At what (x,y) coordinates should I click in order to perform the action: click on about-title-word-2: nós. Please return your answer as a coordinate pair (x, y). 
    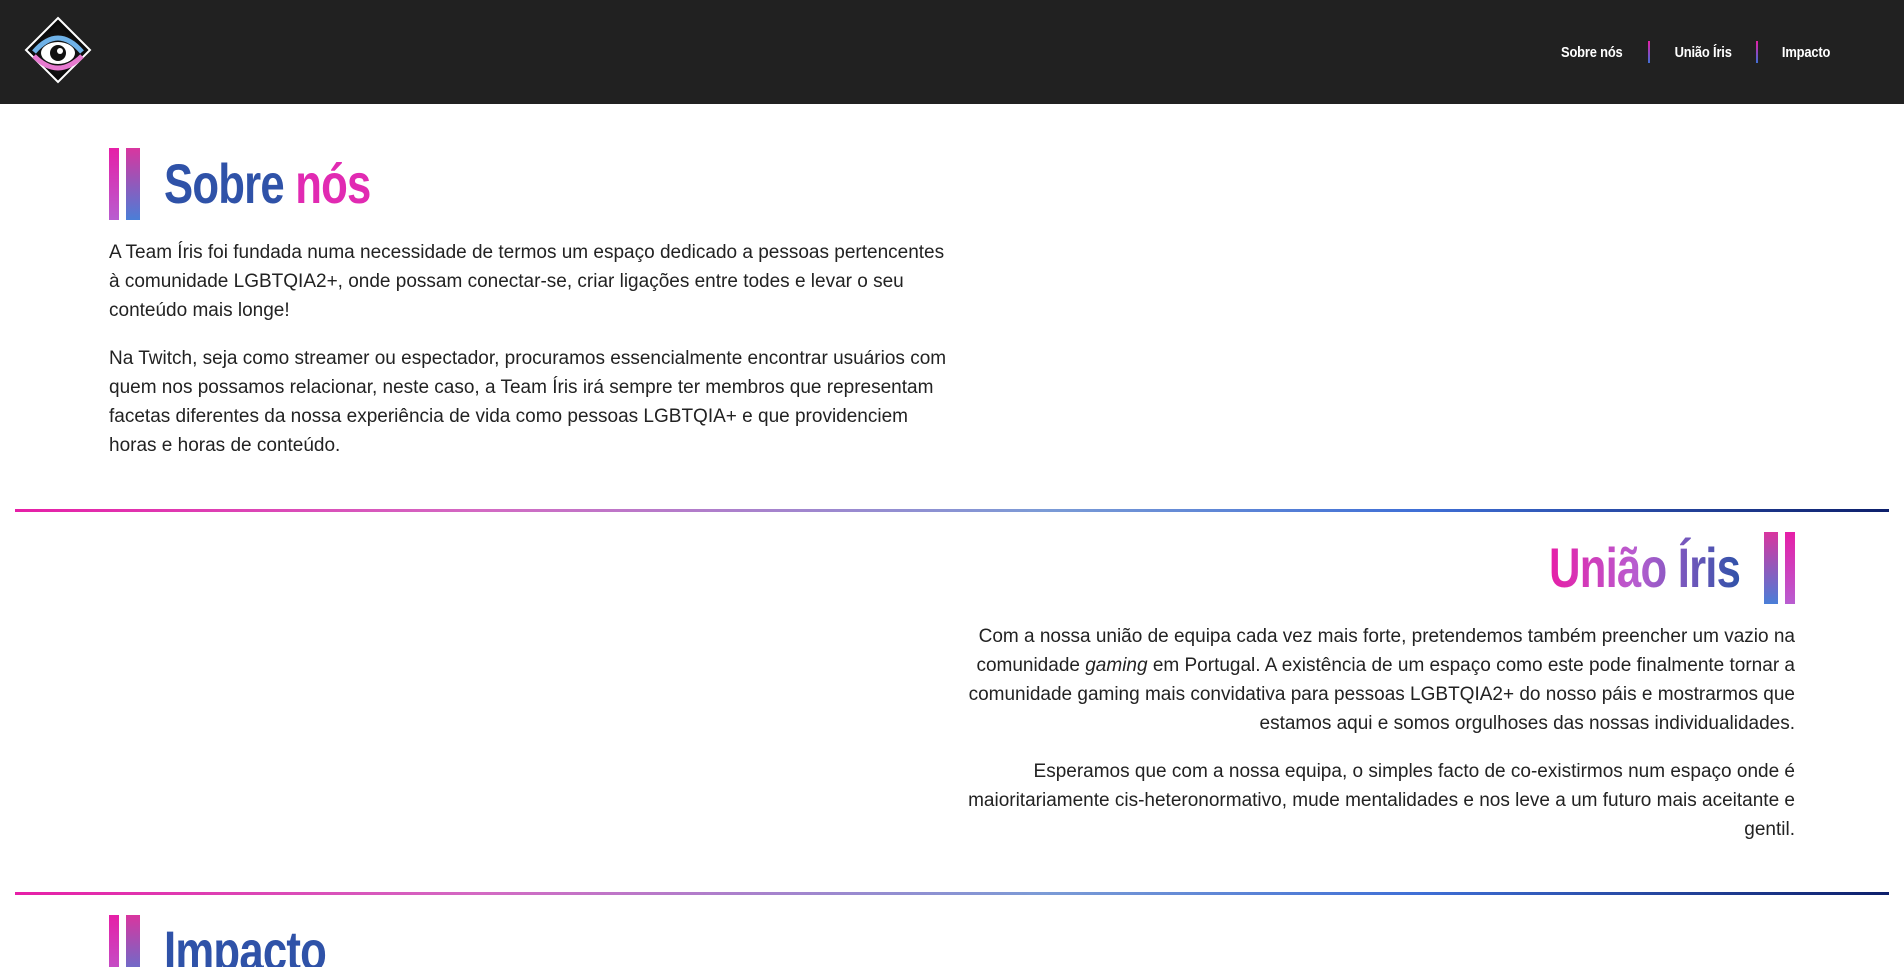
    Looking at the image, I should click on (333, 183).